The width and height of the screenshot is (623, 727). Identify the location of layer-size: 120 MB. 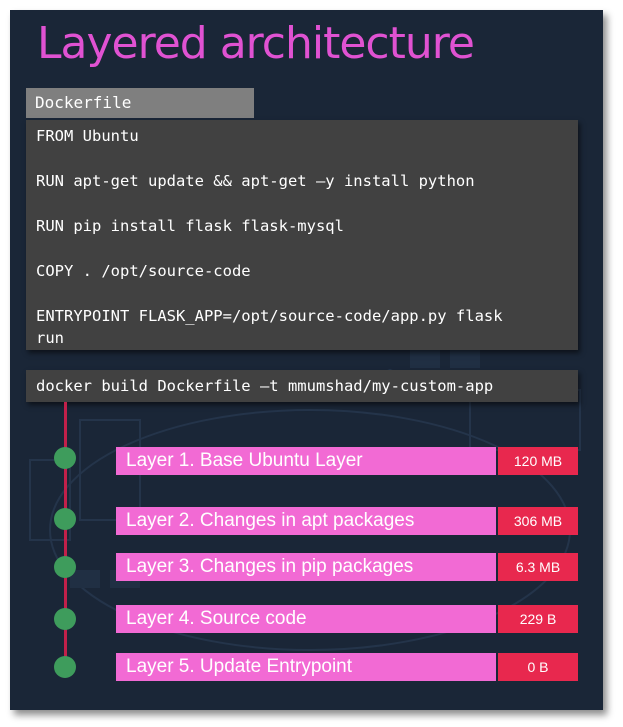
(538, 461).